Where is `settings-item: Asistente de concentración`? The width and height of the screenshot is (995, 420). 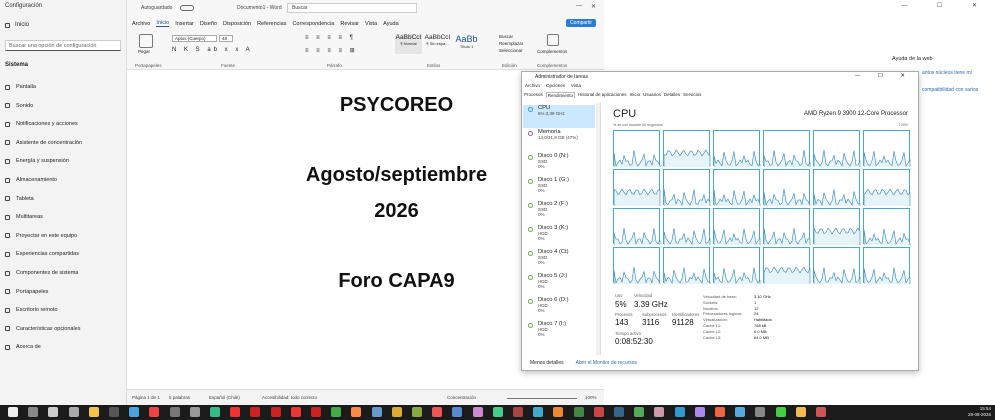
settings-item: Asistente de concentración is located at coordinates (43, 143).